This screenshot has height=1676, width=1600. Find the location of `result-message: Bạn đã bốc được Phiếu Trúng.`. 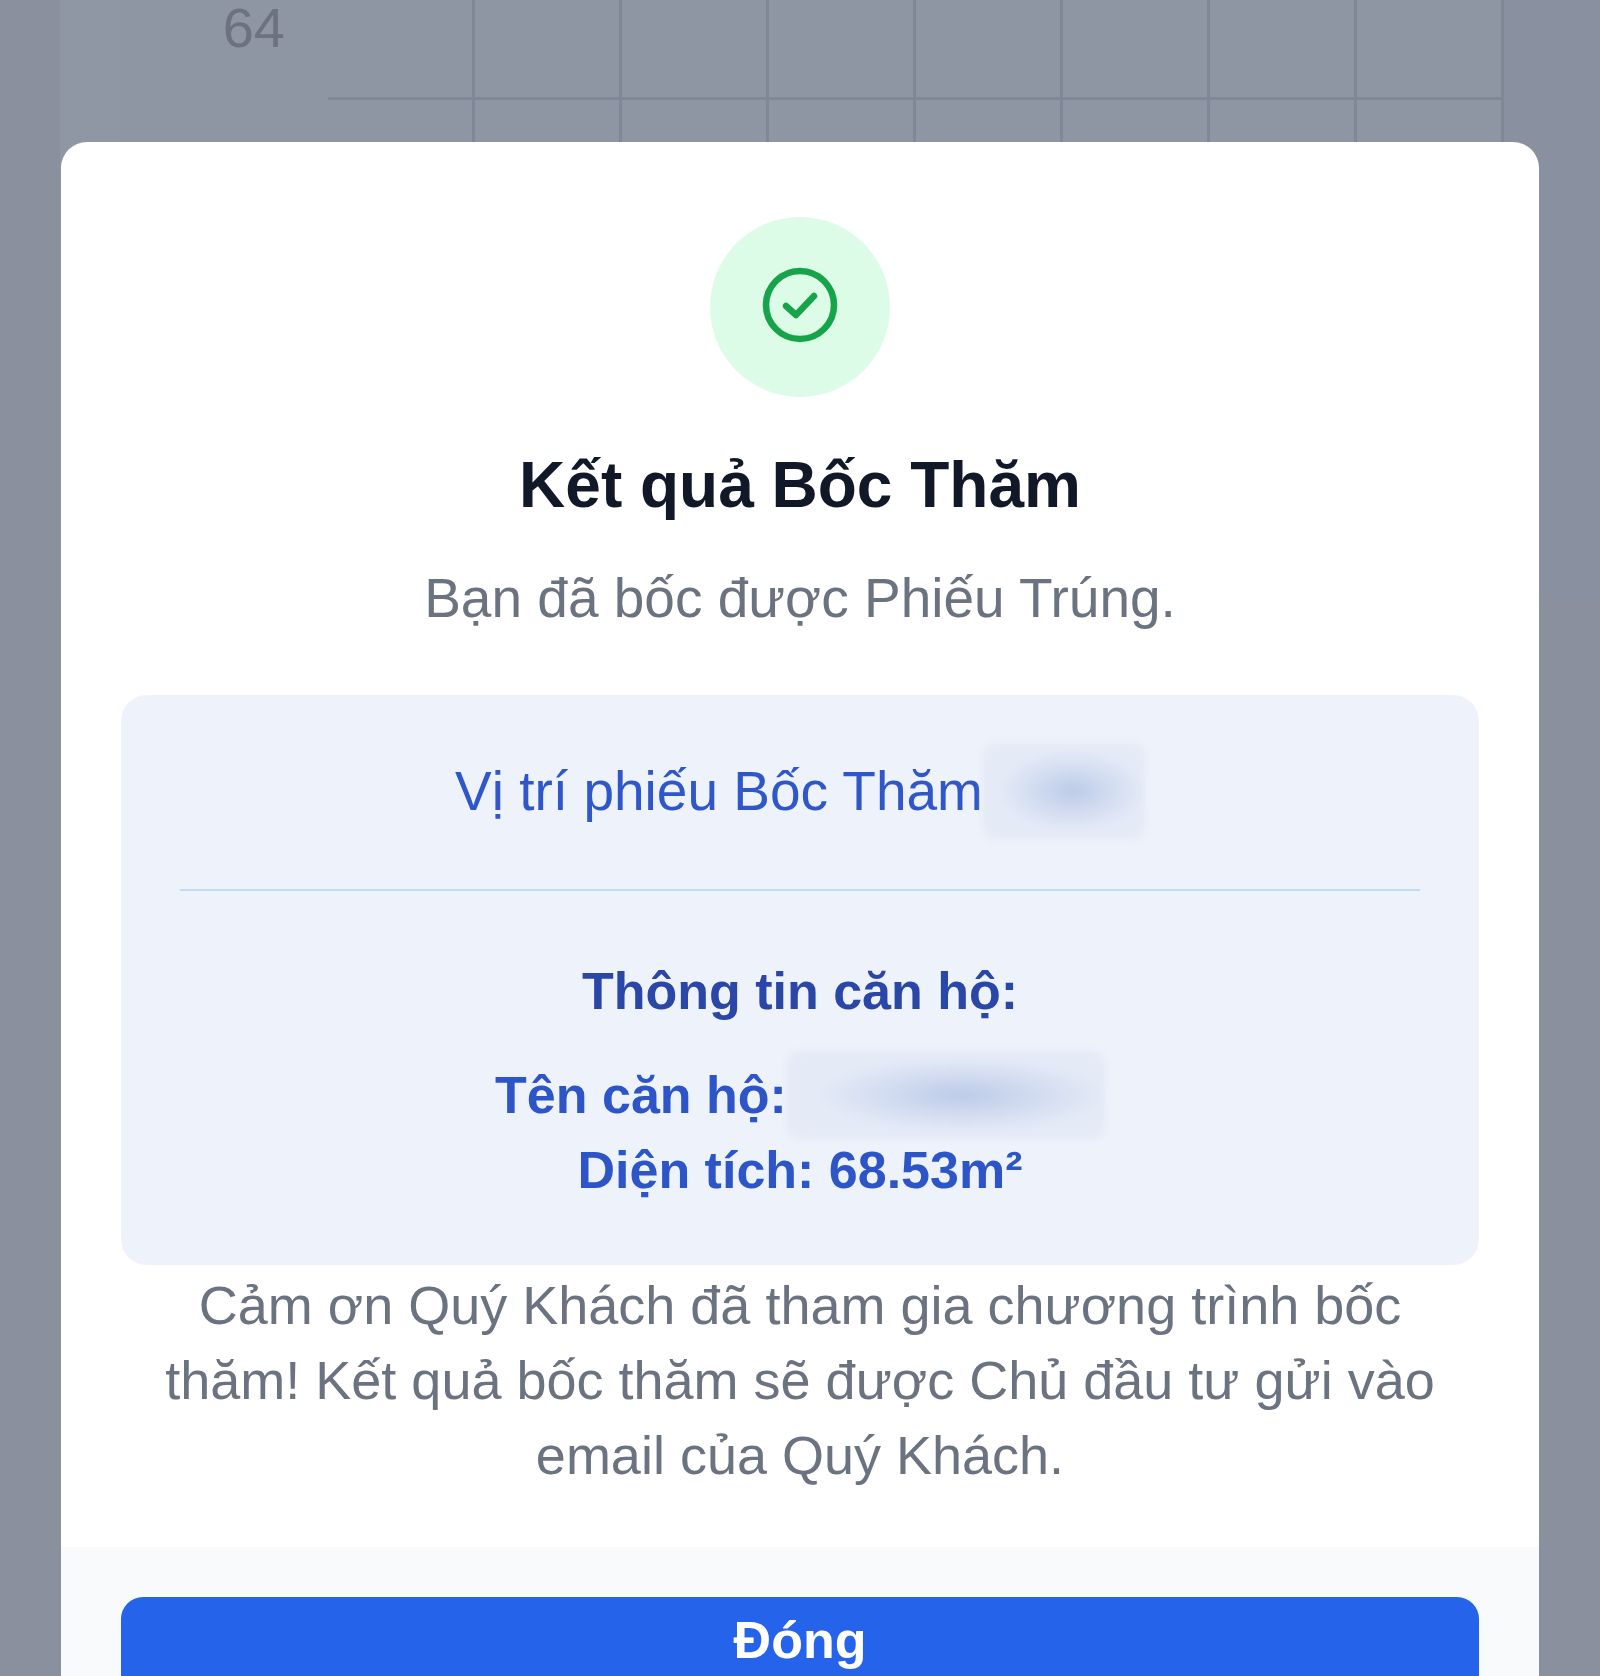

result-message: Bạn đã bốc được Phiếu Trúng. is located at coordinates (800, 598).